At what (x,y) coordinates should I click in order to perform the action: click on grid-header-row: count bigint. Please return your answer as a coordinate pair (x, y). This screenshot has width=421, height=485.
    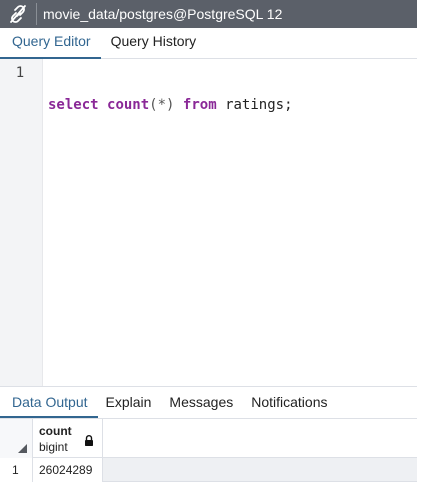
    Looking at the image, I should click on (208, 438).